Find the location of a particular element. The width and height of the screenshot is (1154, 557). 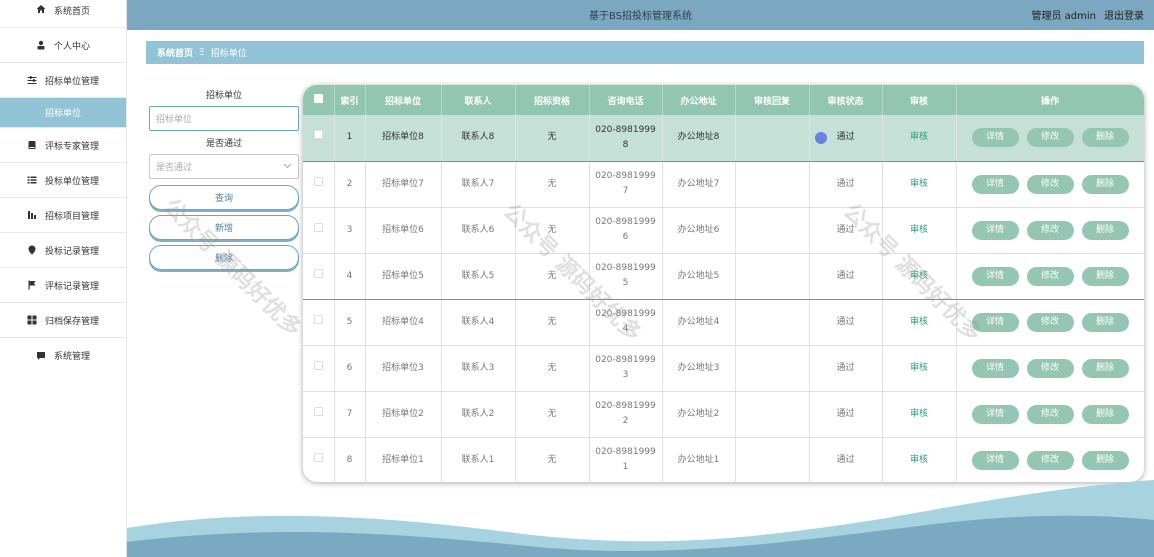

sidebar-item-label: 招标单位 is located at coordinates (62, 114).